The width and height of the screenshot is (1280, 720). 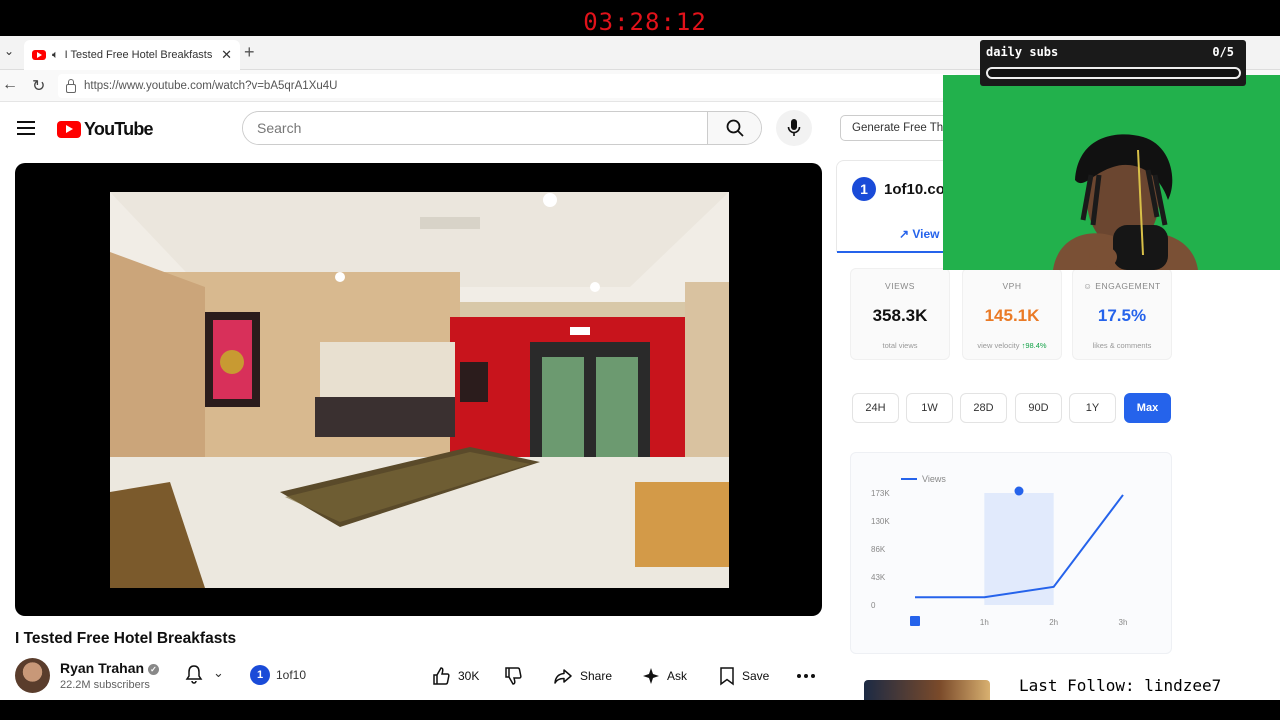 I want to click on stat-card-engagement: ☺ ENGAGEMENT 17.5% likes & comments, so click(x=1122, y=314).